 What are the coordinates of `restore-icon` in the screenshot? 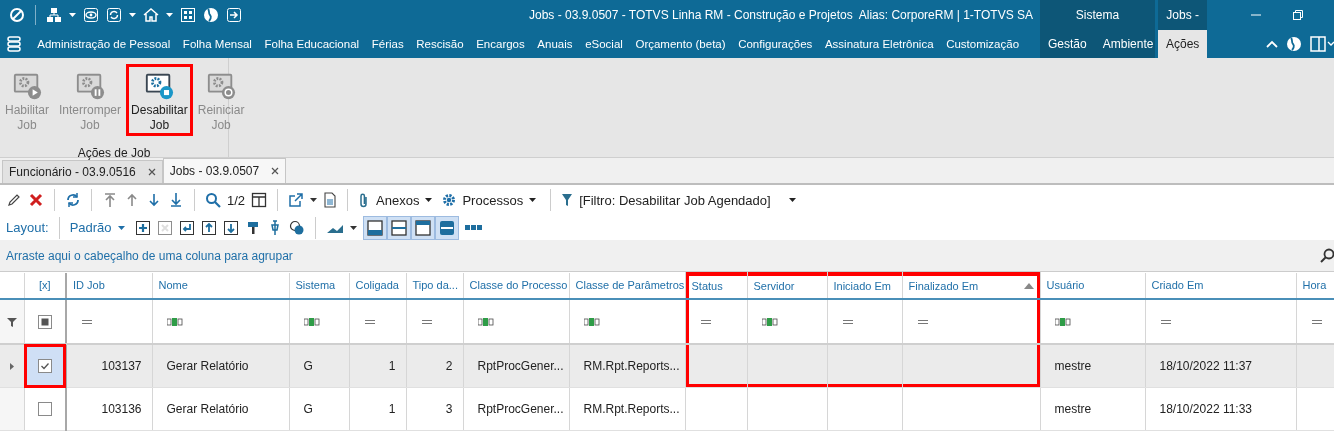 It's located at (1298, 15).